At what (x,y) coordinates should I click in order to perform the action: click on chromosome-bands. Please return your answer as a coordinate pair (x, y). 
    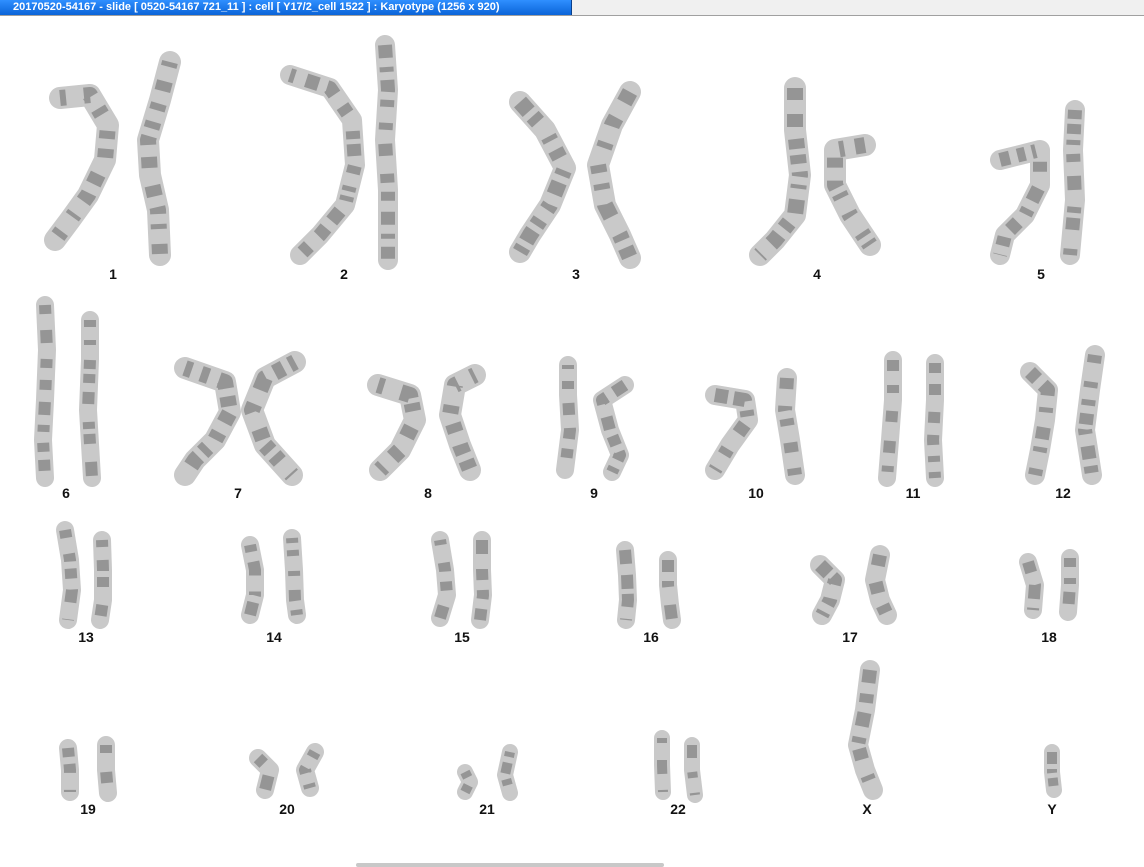
    Looking at the image, I should click on (1053, 771).